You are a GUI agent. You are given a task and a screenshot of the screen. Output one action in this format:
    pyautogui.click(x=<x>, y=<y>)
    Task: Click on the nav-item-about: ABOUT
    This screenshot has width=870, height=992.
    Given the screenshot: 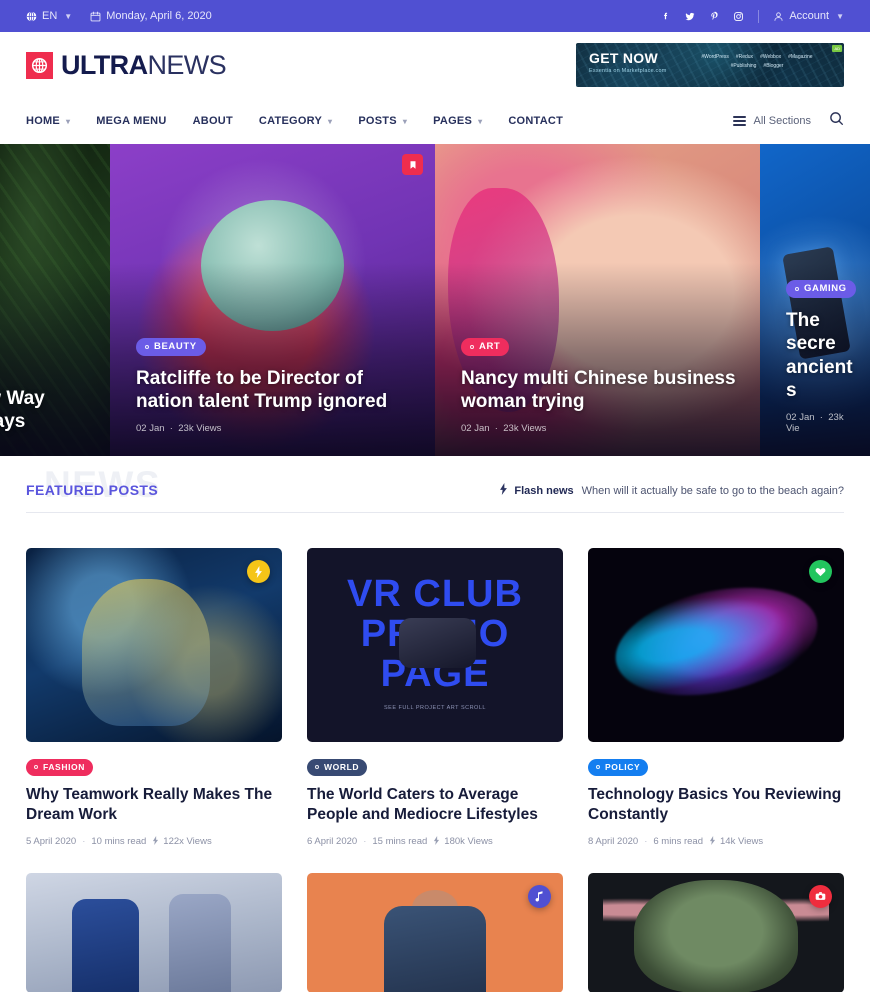 What is the action you would take?
    pyautogui.click(x=213, y=121)
    